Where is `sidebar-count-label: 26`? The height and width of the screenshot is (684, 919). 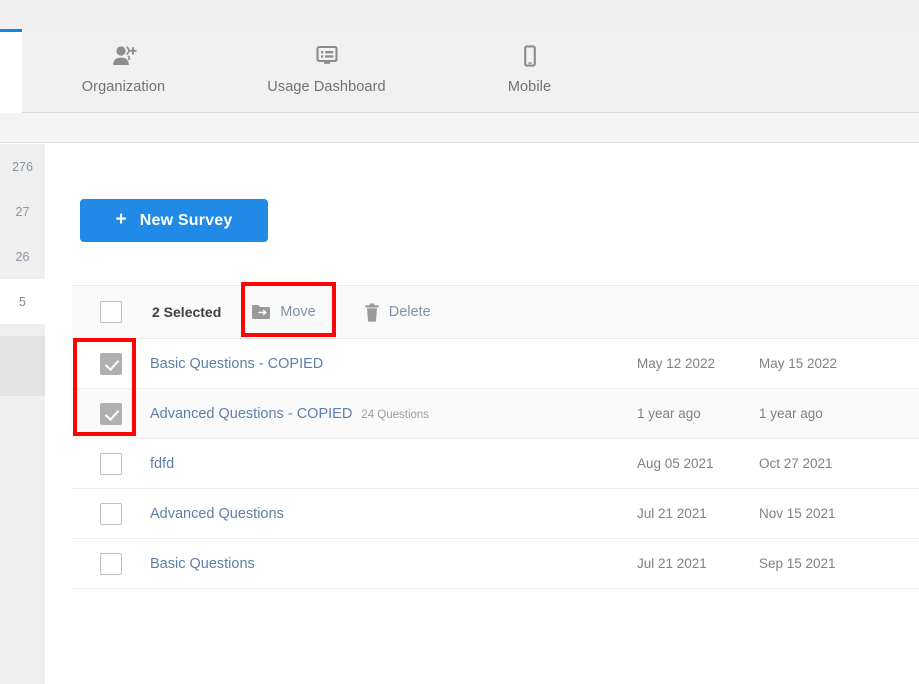 sidebar-count-label: 26 is located at coordinates (22, 256).